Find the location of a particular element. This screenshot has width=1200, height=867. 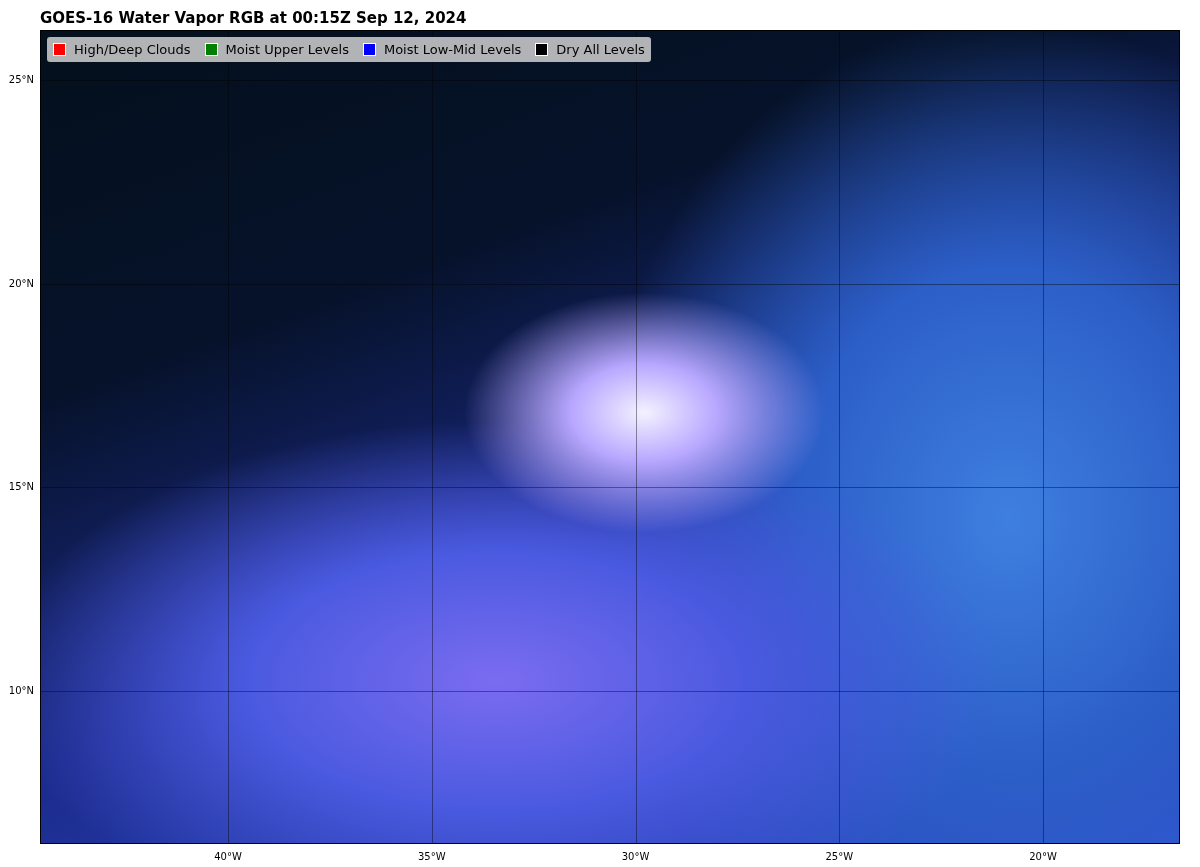

legend-label: Dry All Levels is located at coordinates (600, 49).